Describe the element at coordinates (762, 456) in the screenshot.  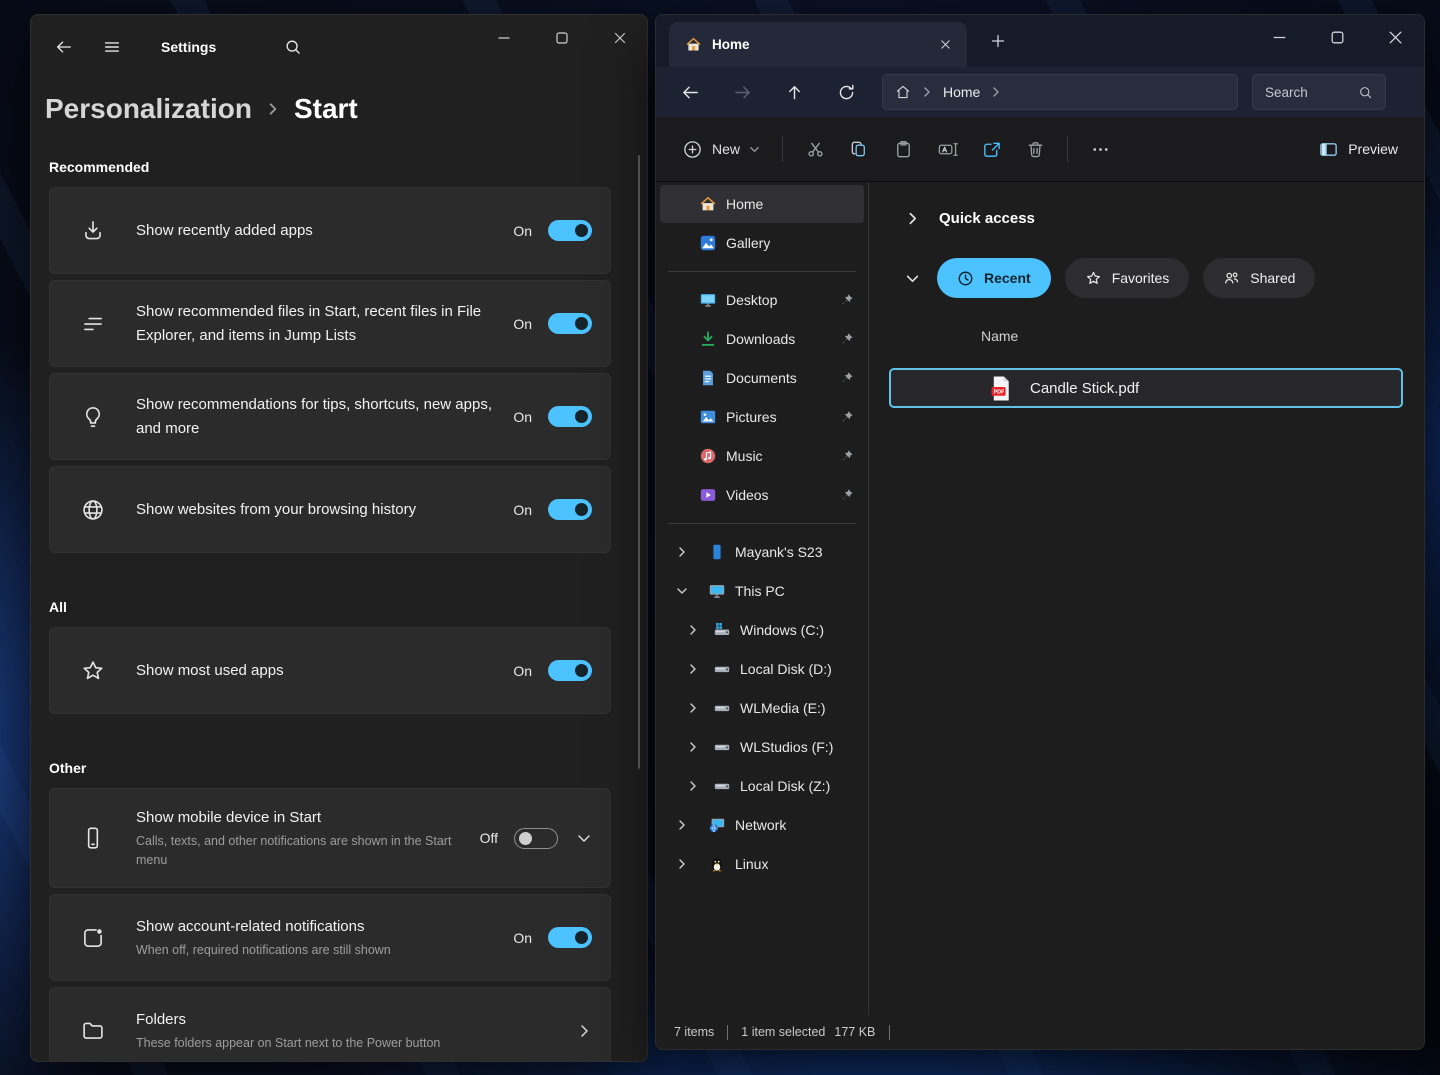
I see `sidebar-item-music: Music` at that location.